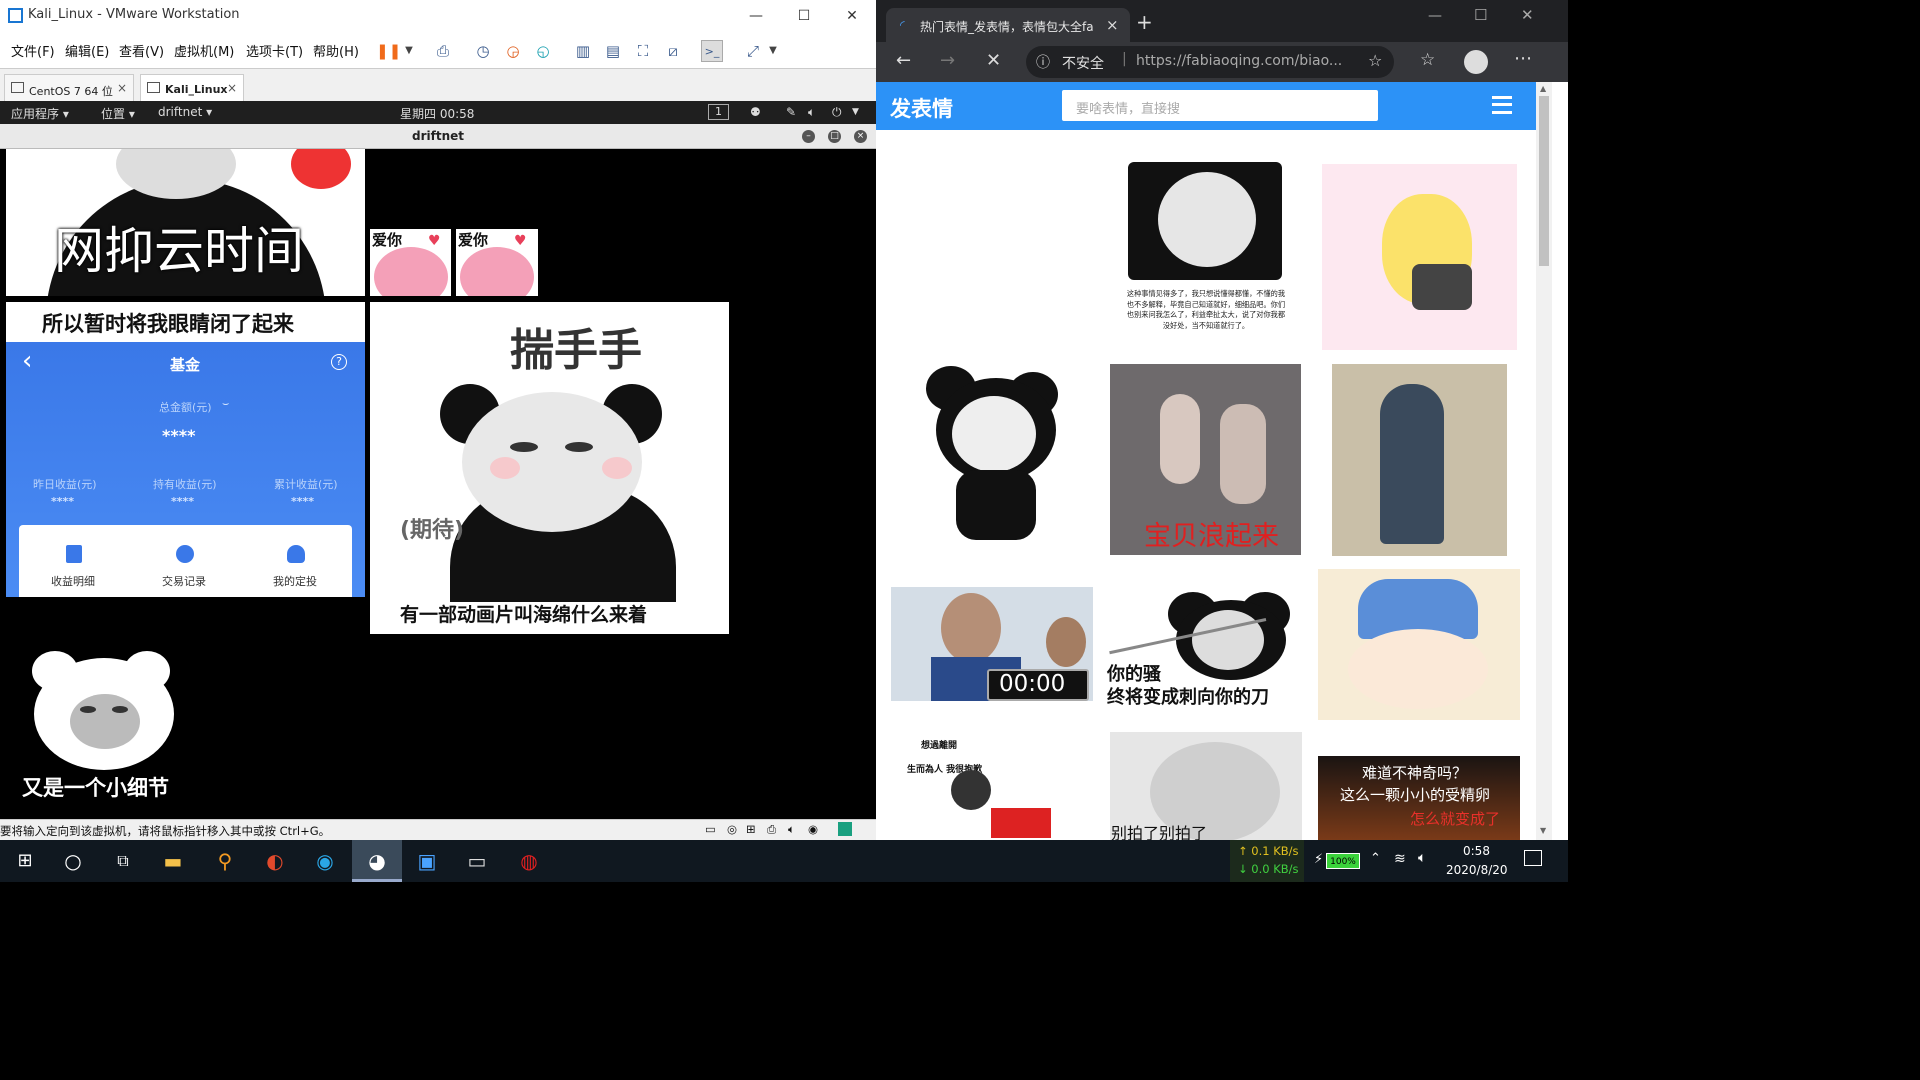 This screenshot has width=1920, height=1080. Describe the element at coordinates (834, 136) in the screenshot. I see `maximize-icon: □` at that location.